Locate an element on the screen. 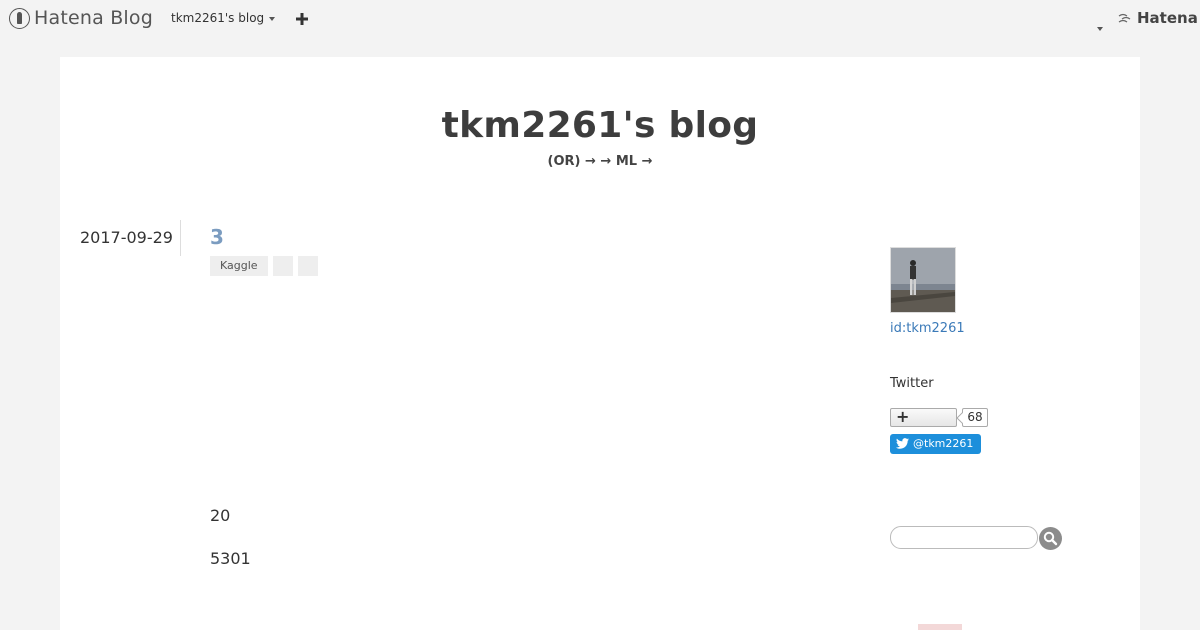 The image size is (1200, 630). follower-count-value: 68 is located at coordinates (975, 417).